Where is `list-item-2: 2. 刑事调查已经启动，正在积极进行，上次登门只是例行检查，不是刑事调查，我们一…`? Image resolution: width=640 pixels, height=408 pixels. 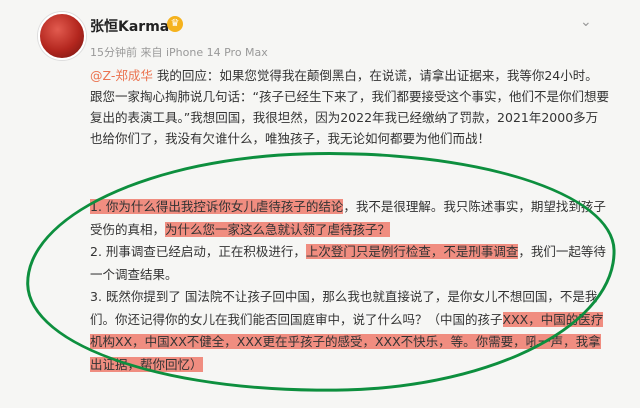
list-item-2: 2. 刑事调查已经启动，正在积极进行，上次登门只是例行检查，不是刑事调查，我们一… is located at coordinates (350, 263).